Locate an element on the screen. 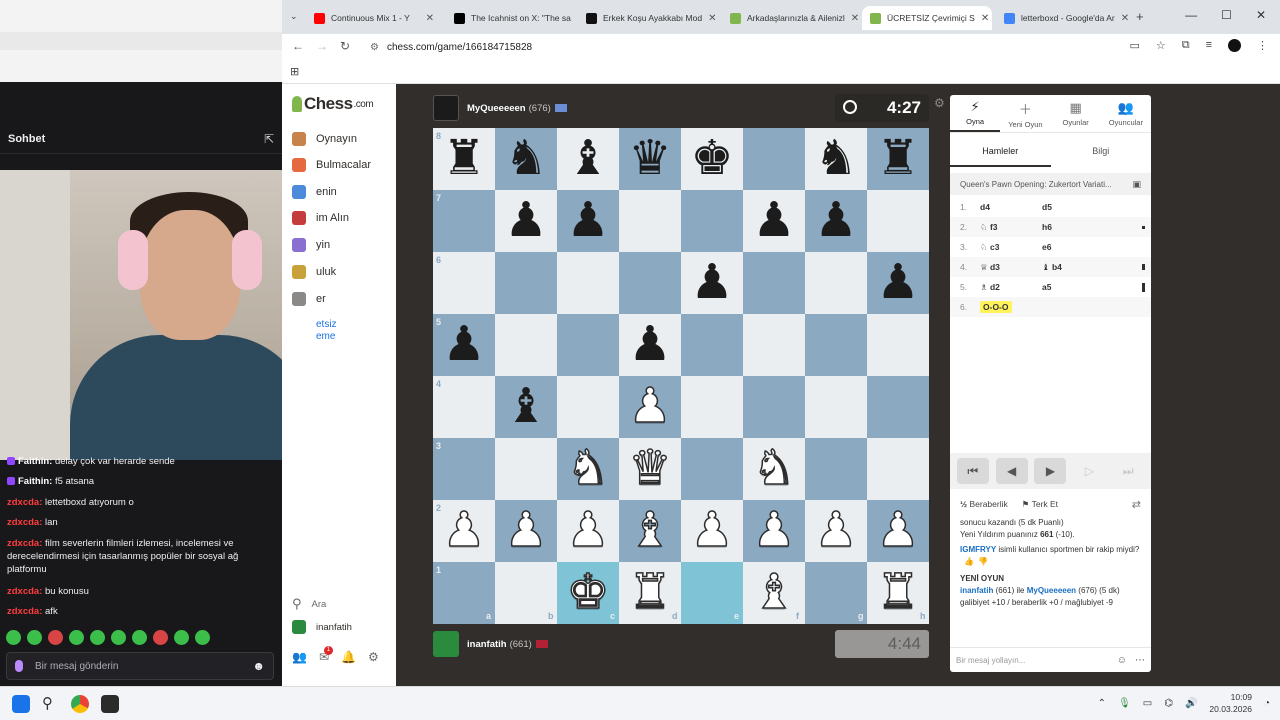  black-move: d5 is located at coordinates (1073, 207).